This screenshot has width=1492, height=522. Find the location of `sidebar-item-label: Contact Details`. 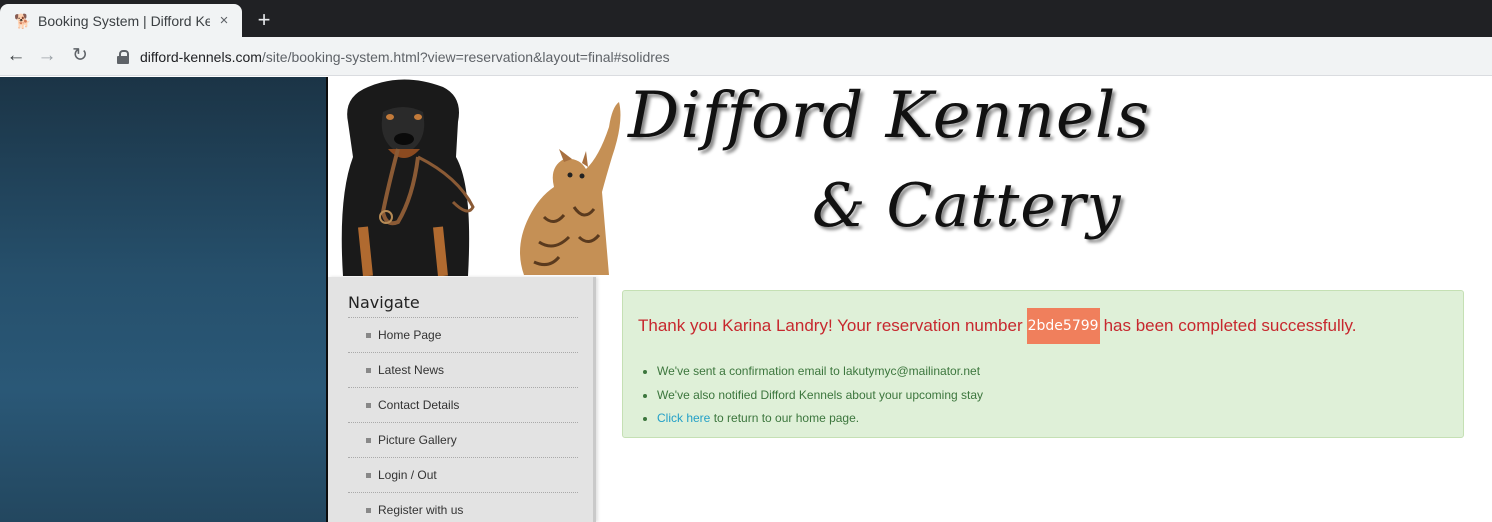

sidebar-item-label: Contact Details is located at coordinates (418, 405).